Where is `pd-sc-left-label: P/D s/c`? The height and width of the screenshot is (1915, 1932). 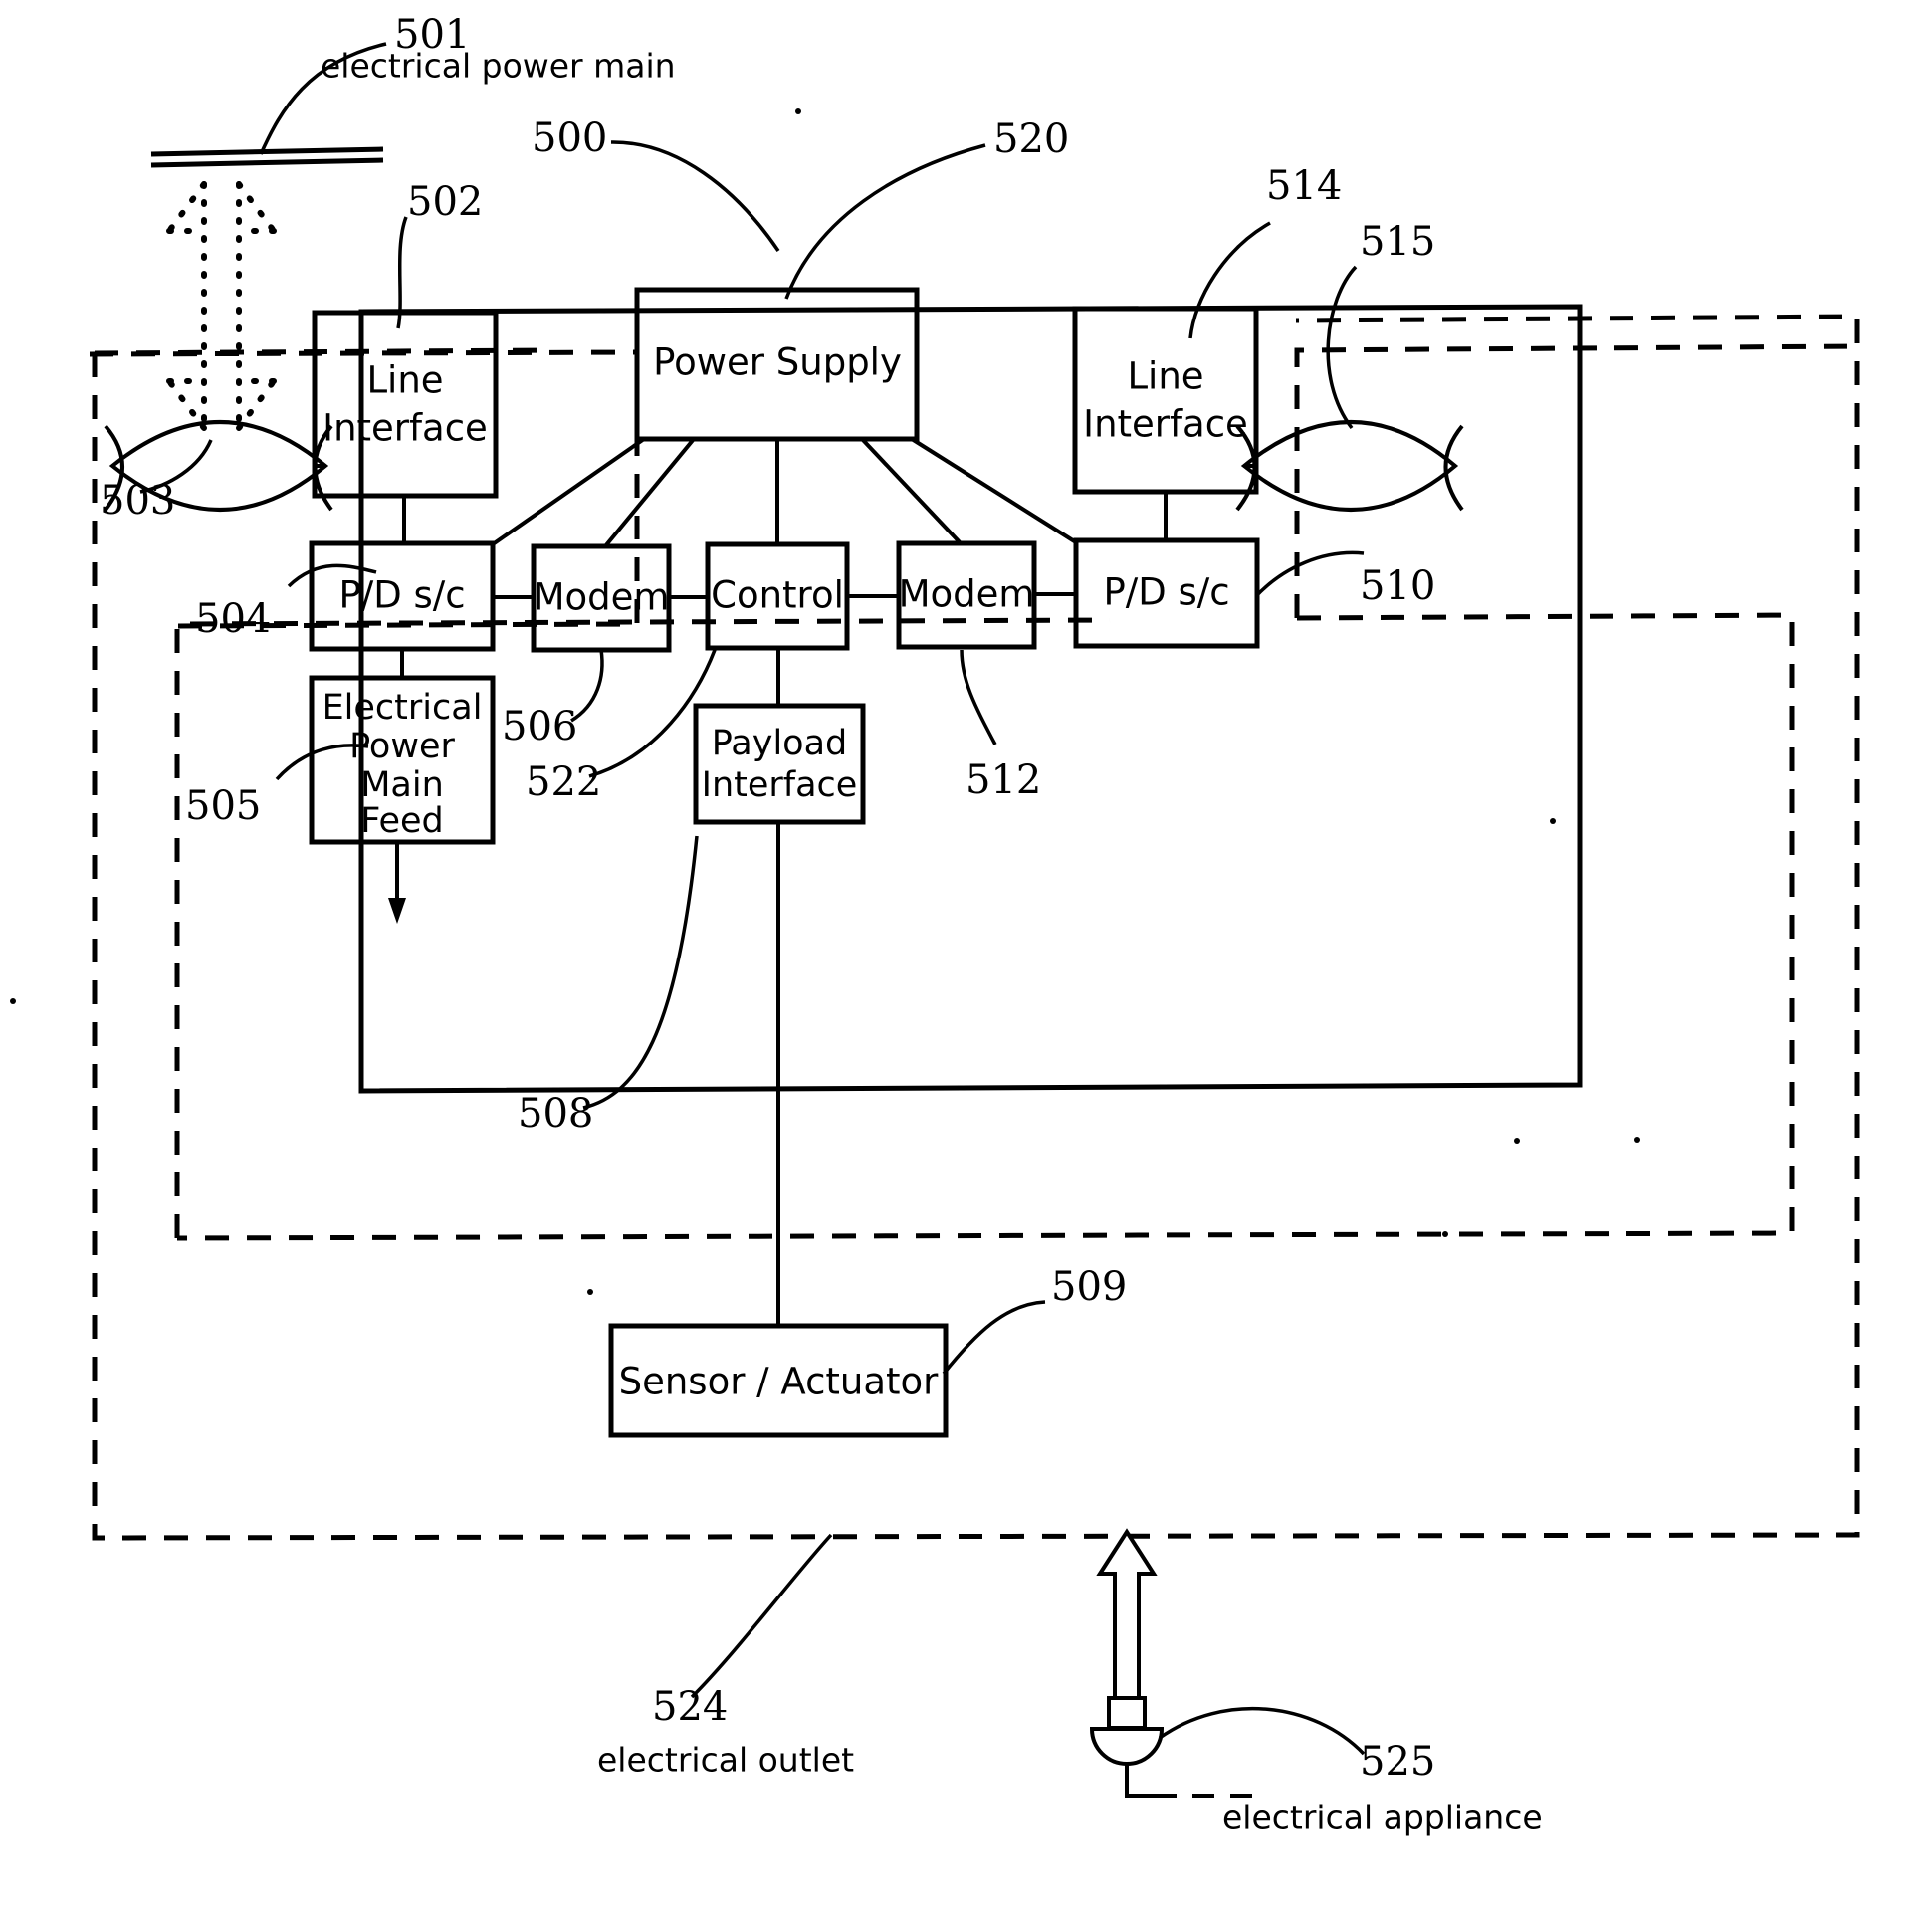 pd-sc-left-label: P/D s/c is located at coordinates (401, 595).